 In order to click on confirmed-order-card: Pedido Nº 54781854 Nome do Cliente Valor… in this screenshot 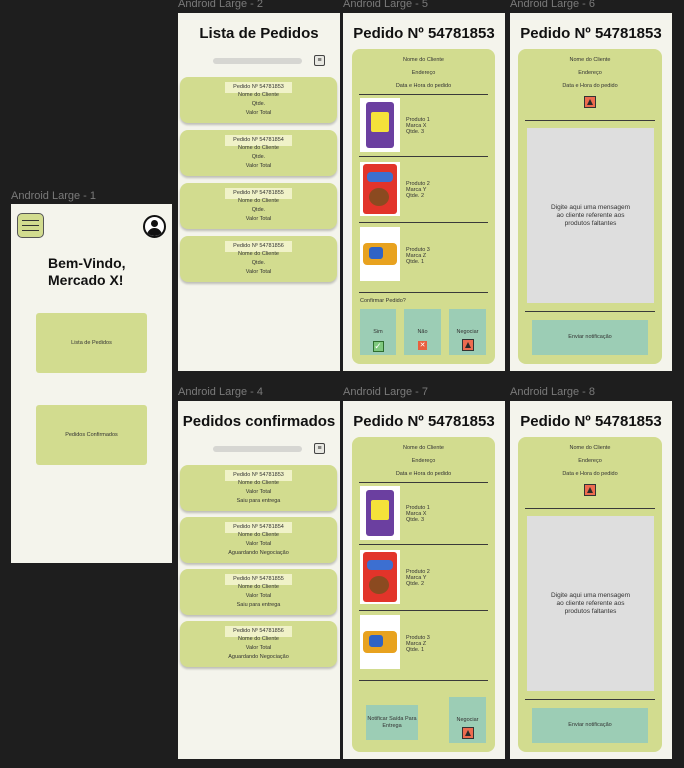, I will do `click(258, 540)`.